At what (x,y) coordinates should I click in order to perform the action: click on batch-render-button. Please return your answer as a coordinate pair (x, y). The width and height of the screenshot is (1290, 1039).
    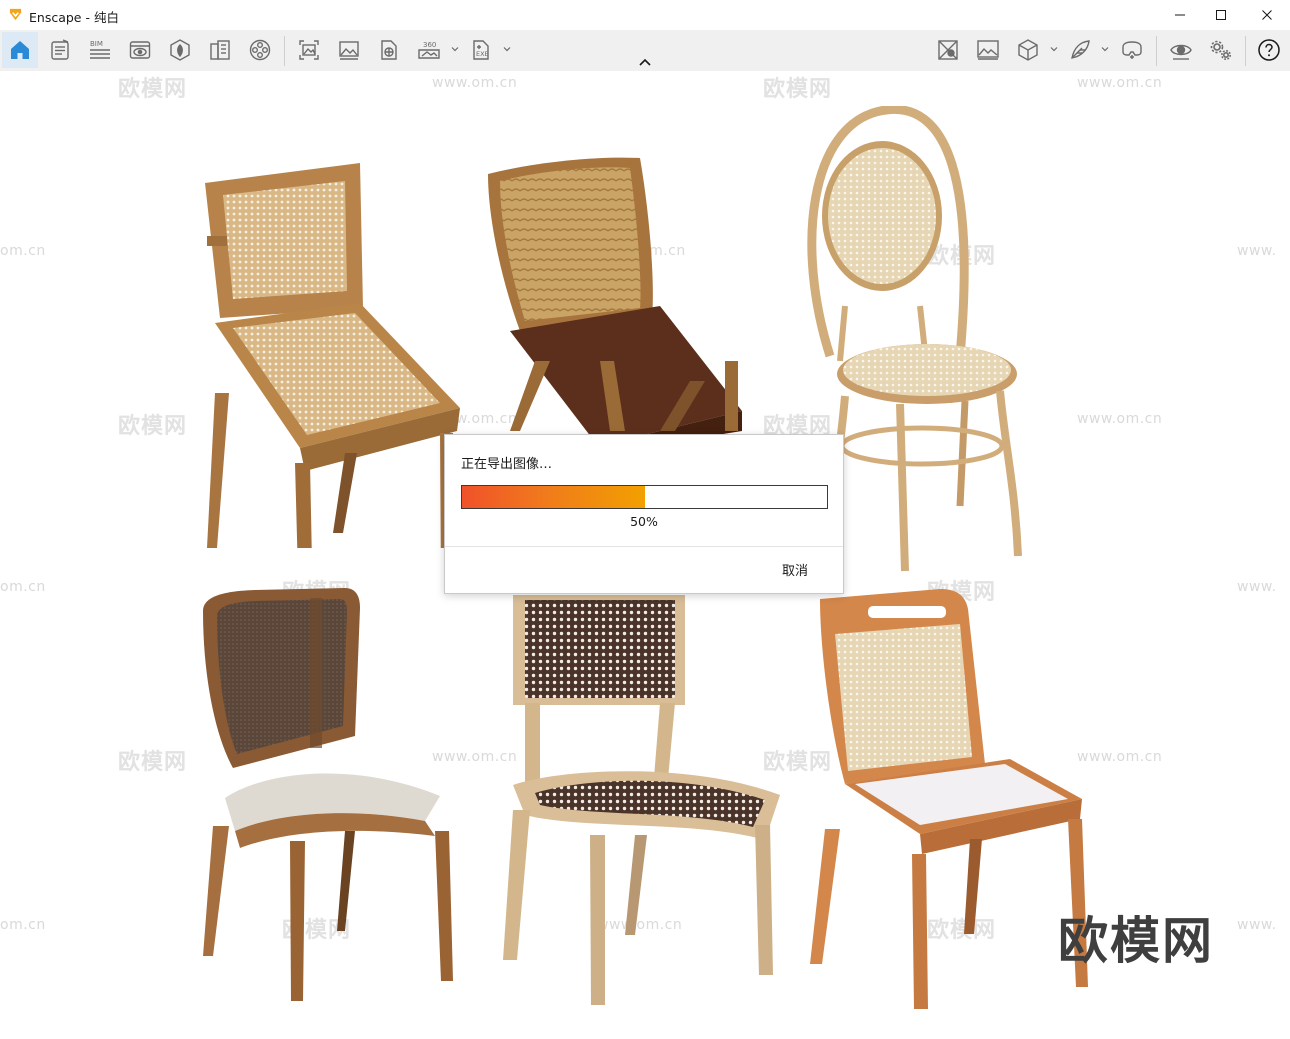
    Looking at the image, I should click on (349, 50).